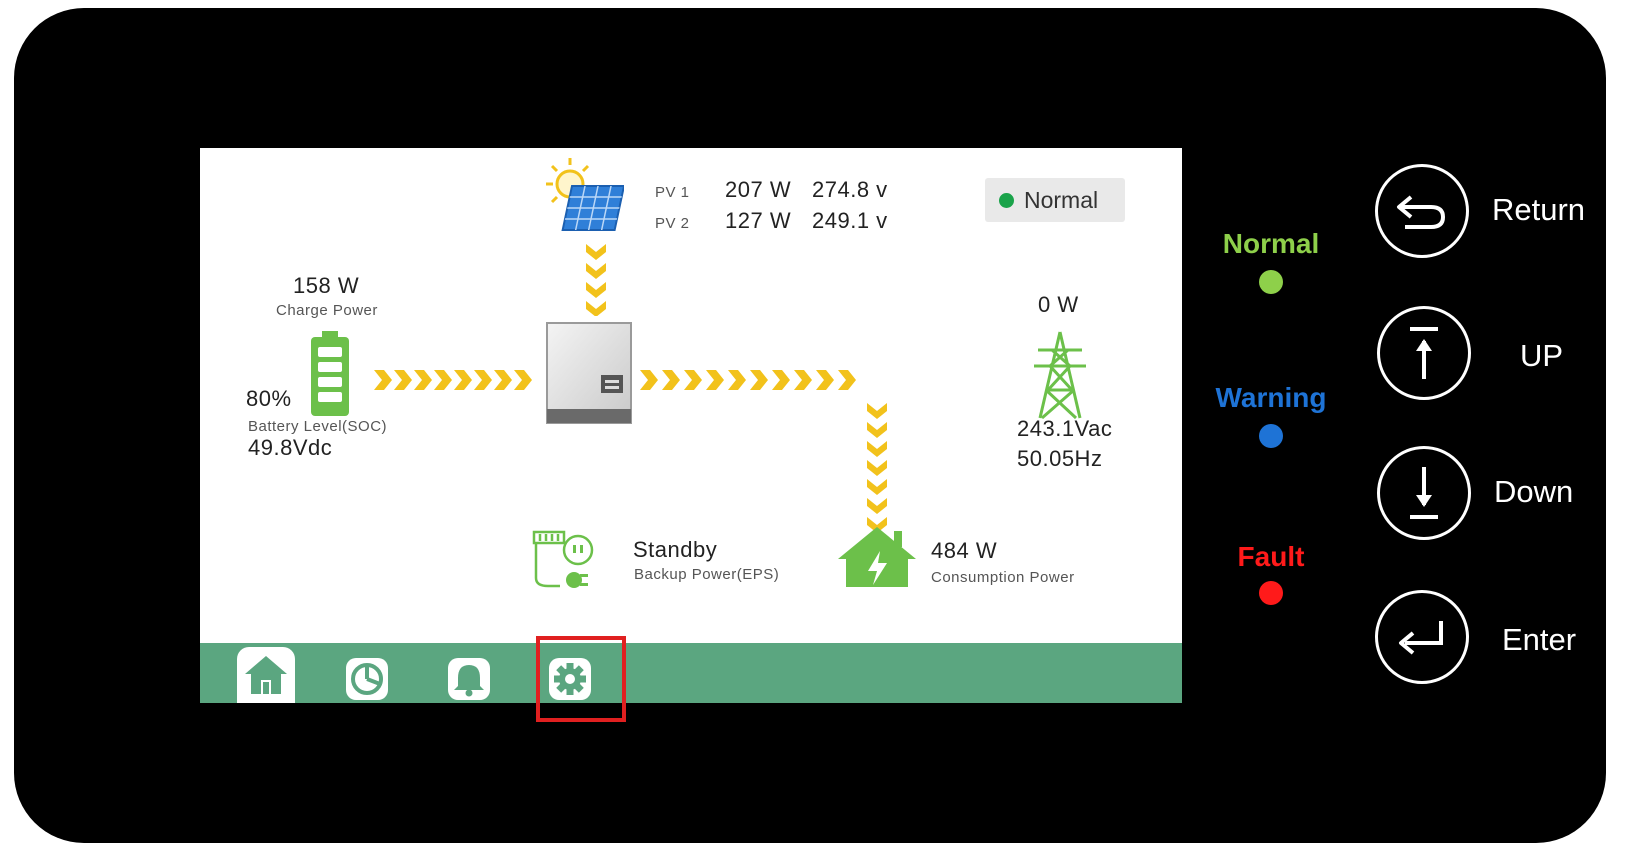  Describe the element at coordinates (691, 673) in the screenshot. I see `bottom-nav` at that location.